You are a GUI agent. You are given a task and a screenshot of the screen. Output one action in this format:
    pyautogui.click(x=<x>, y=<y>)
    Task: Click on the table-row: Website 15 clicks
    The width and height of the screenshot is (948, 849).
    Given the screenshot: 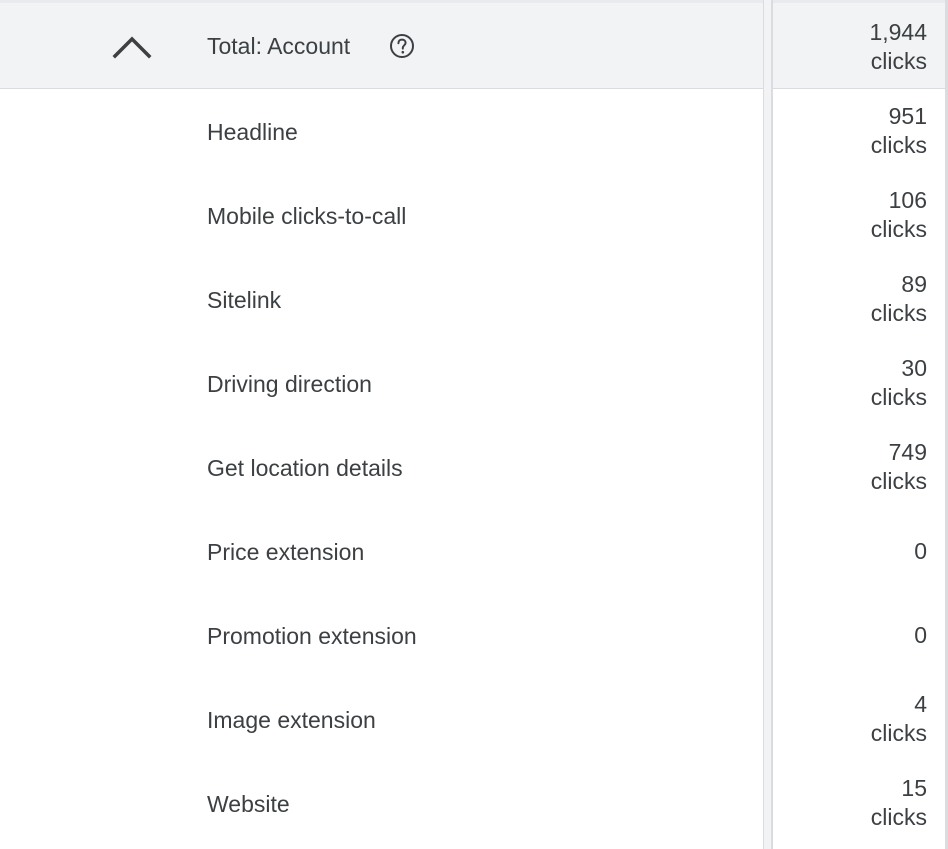 What is the action you would take?
    pyautogui.click(x=474, y=803)
    